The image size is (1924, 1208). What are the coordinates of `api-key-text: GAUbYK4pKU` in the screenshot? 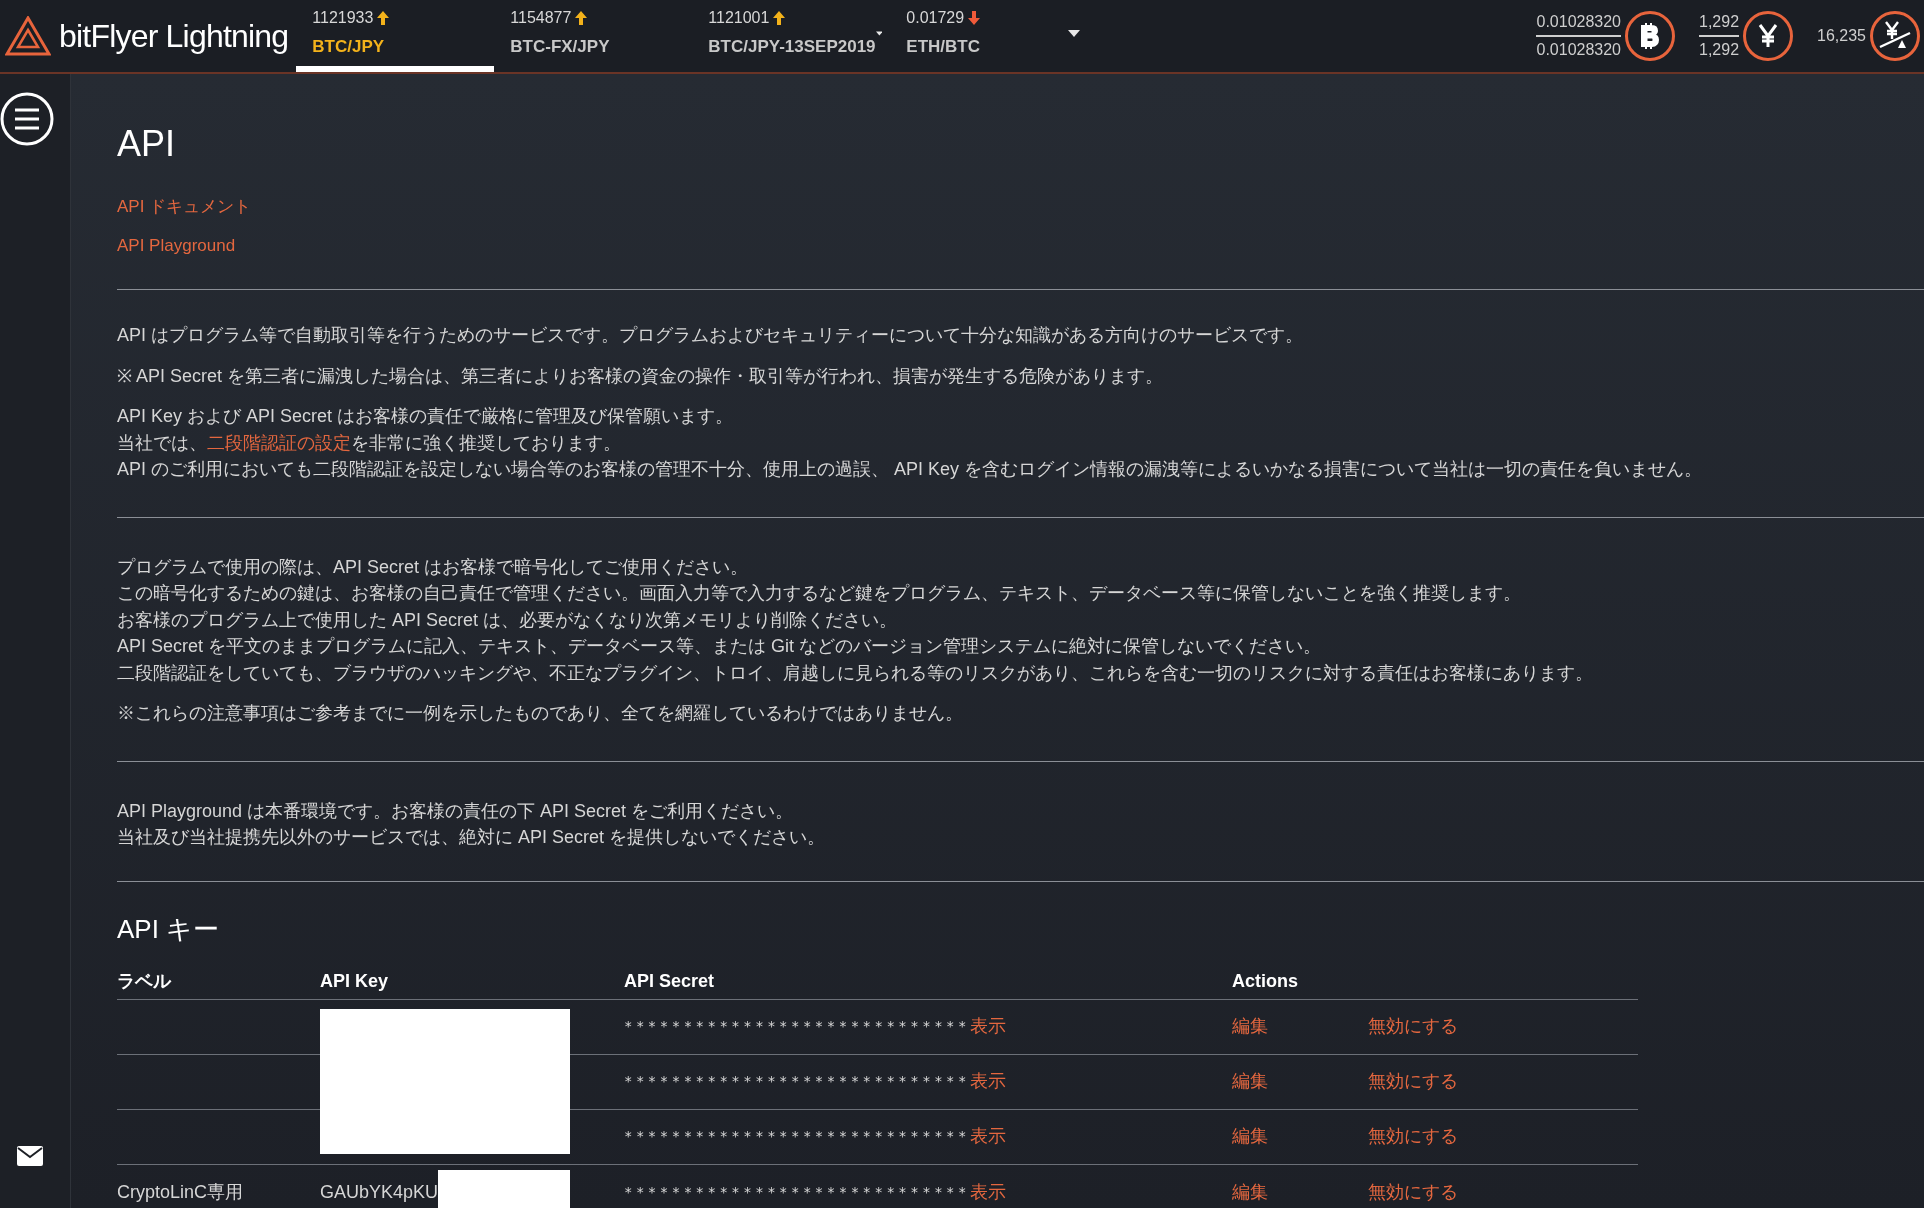 It's located at (379, 1192).